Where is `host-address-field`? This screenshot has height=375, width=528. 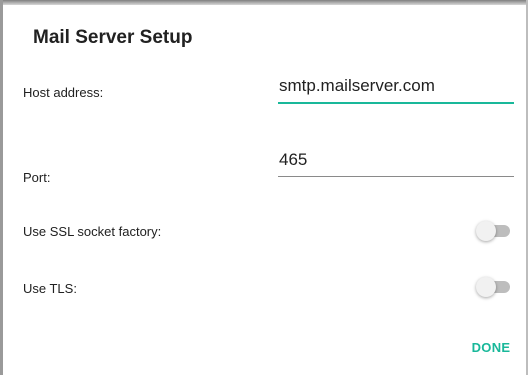
host-address-field is located at coordinates (396, 87).